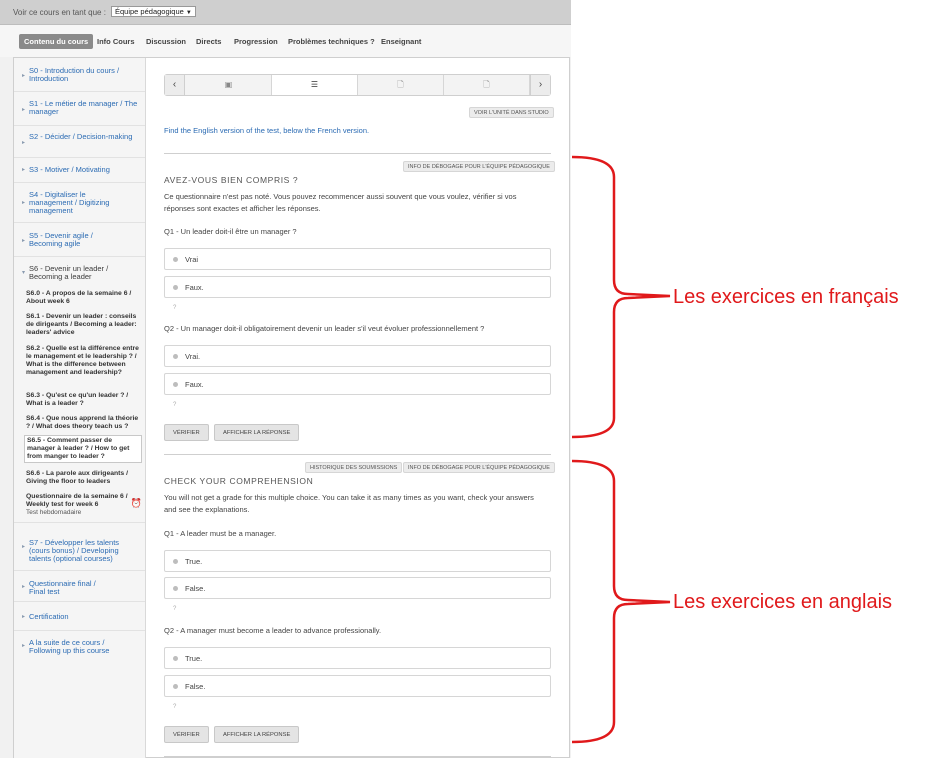 This screenshot has width=938, height=758. I want to click on brace-english, so click(621, 601).